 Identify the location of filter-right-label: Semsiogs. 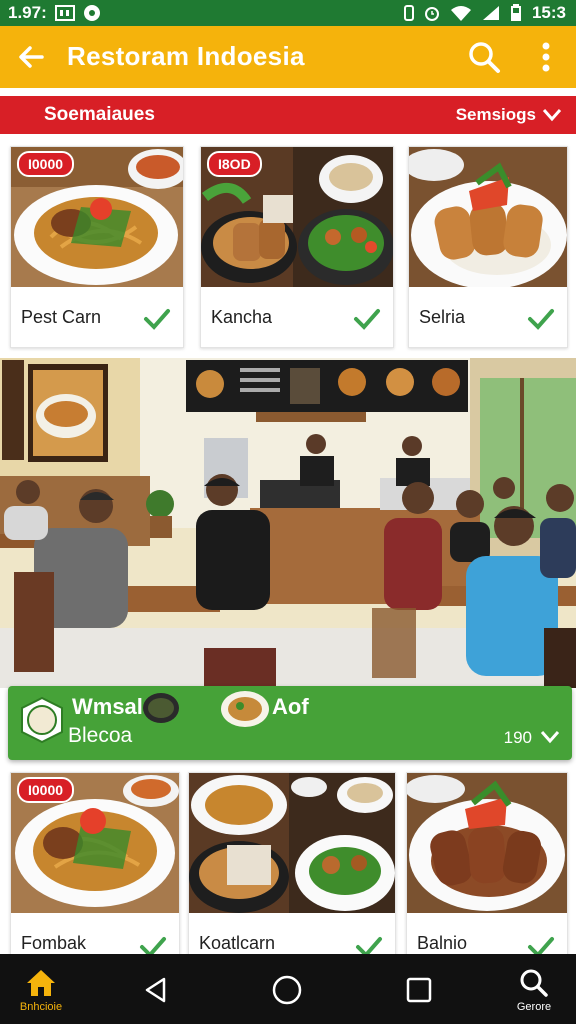
(495, 114).